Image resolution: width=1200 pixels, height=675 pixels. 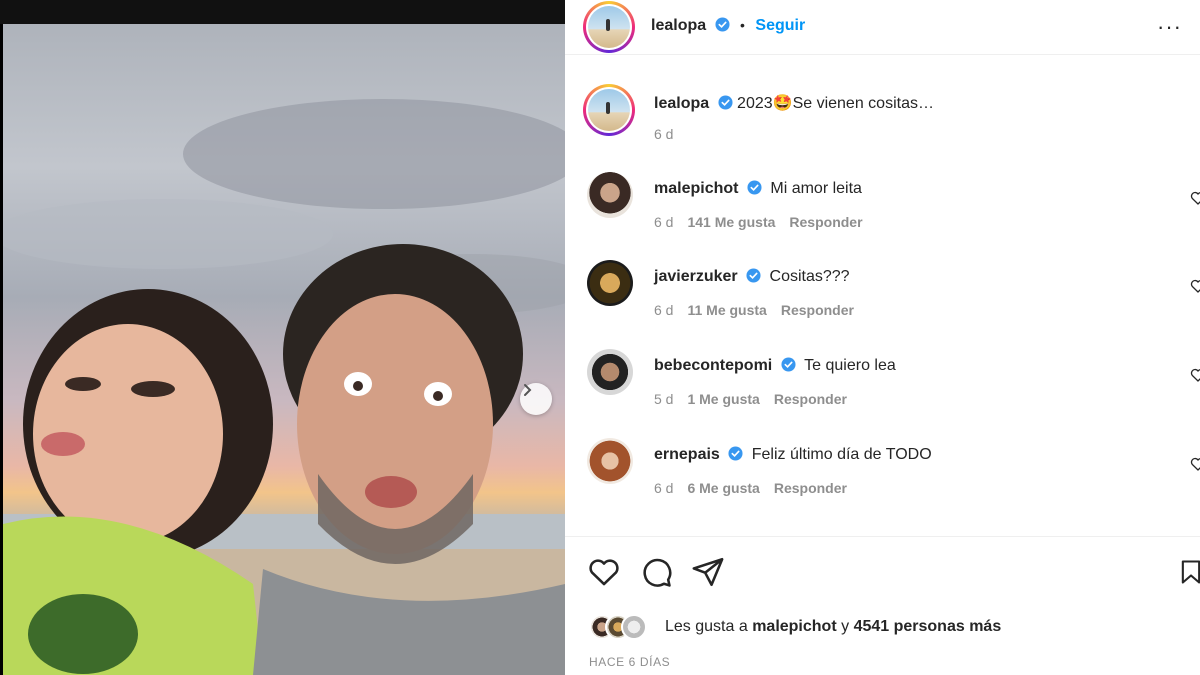 I want to click on comment-likes: 1 Me gusta, so click(x=723, y=399).